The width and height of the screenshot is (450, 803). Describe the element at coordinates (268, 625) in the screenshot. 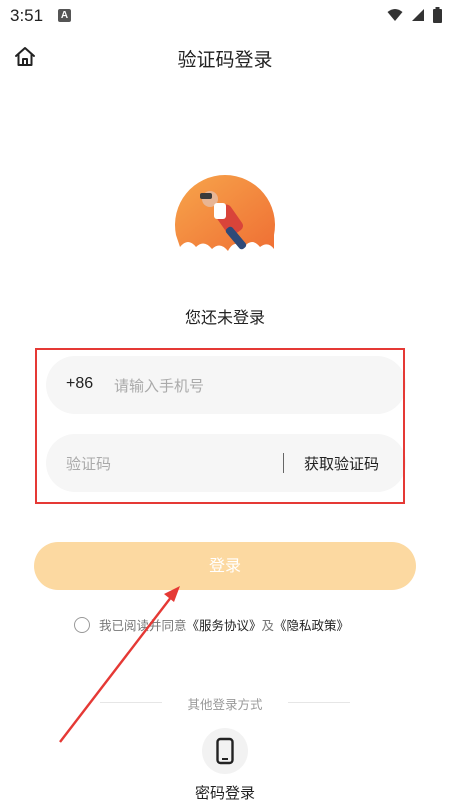

I see `agreement-and: 及` at that location.